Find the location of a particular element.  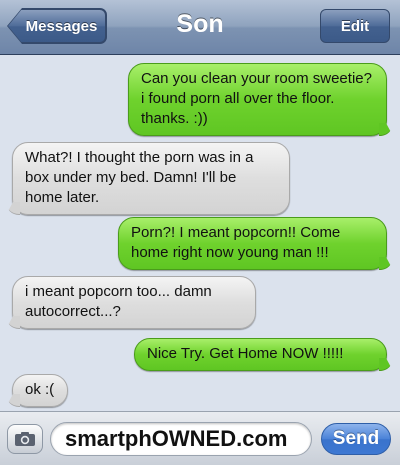

camera-icon is located at coordinates (25, 439).